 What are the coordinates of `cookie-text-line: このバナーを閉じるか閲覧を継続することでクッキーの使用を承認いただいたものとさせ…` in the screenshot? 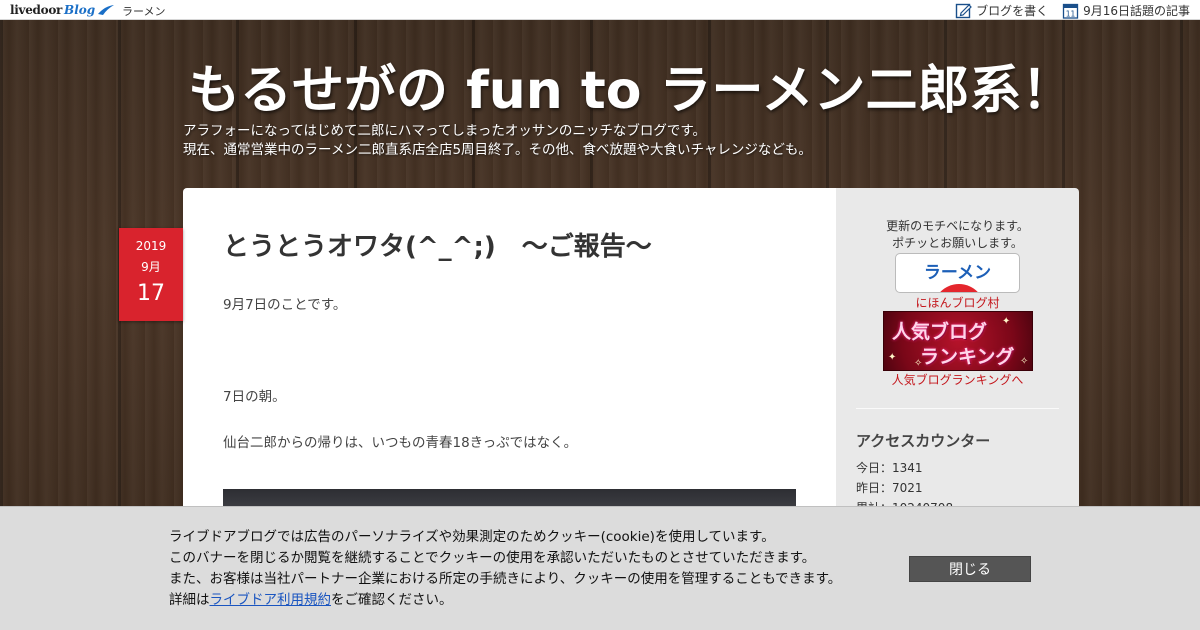 It's located at (492, 558).